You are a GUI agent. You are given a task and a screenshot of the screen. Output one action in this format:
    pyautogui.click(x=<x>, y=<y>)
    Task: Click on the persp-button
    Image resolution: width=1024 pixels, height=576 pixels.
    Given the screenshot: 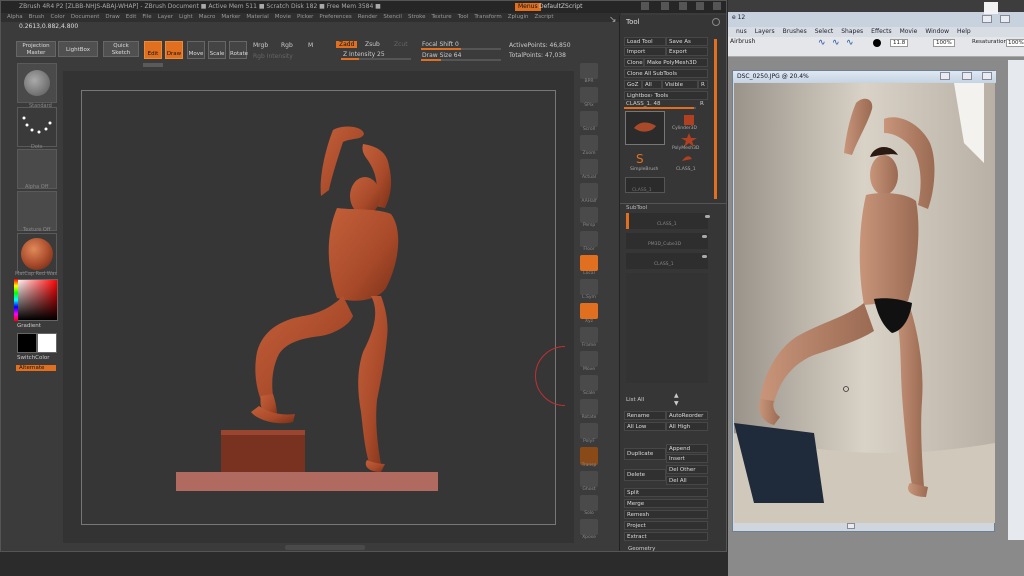 What is the action you would take?
    pyautogui.click(x=589, y=215)
    